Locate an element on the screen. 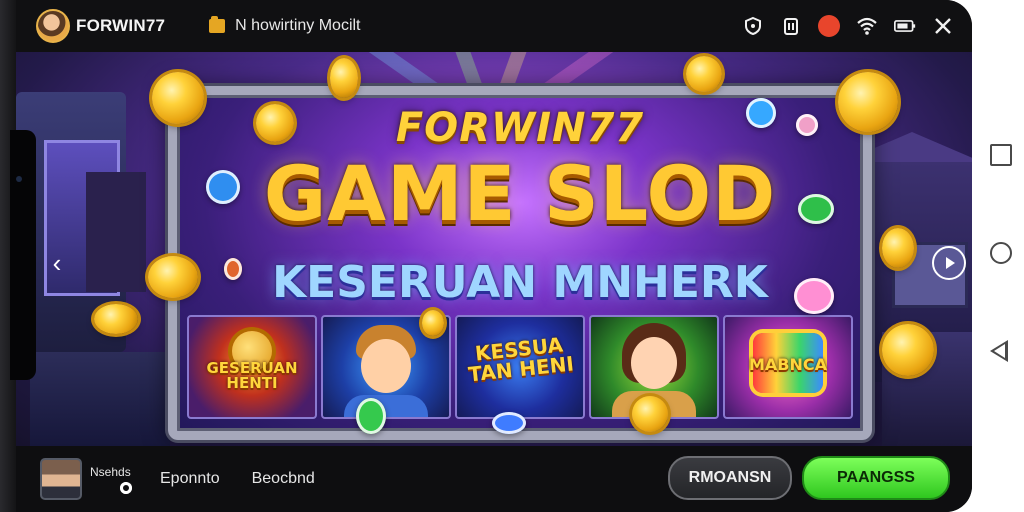 This screenshot has height=512, width=1024. banner-tagline: KESERUAN MNHERK is located at coordinates (520, 282).